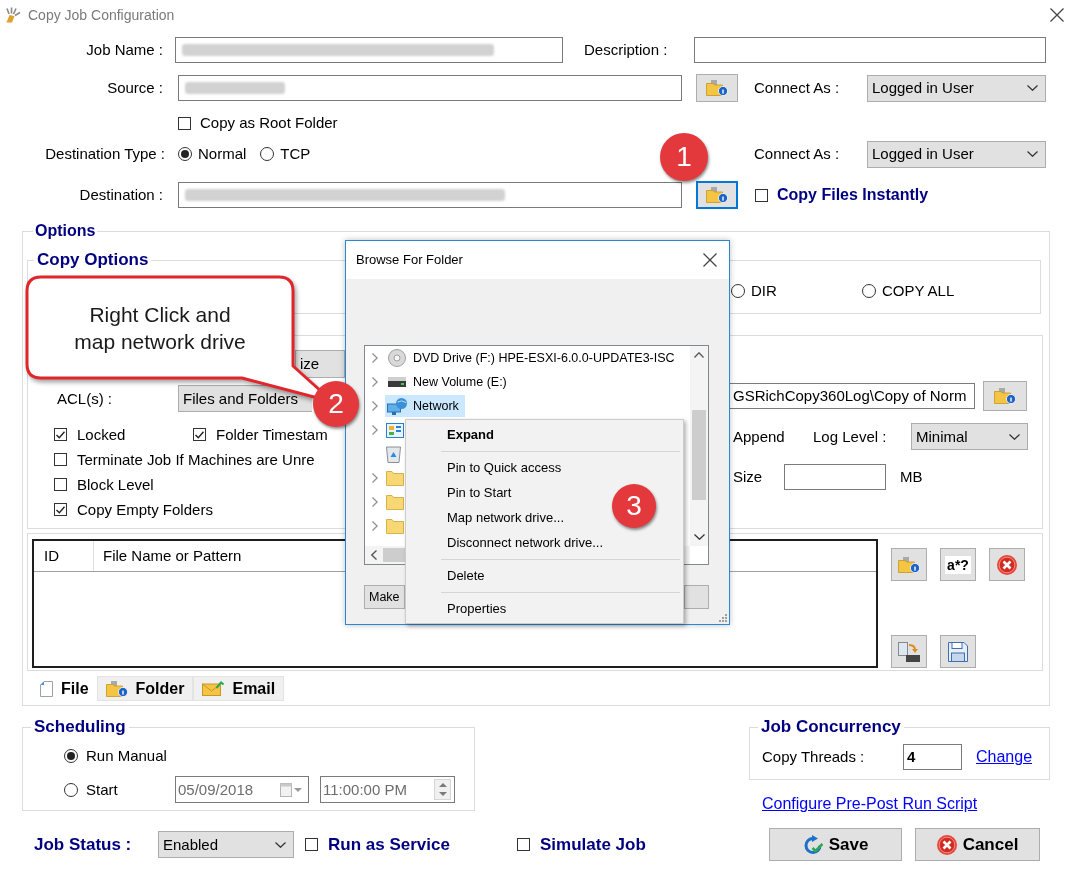 The width and height of the screenshot is (1079, 870). What do you see at coordinates (46, 688) in the screenshot?
I see `page-icon` at bounding box center [46, 688].